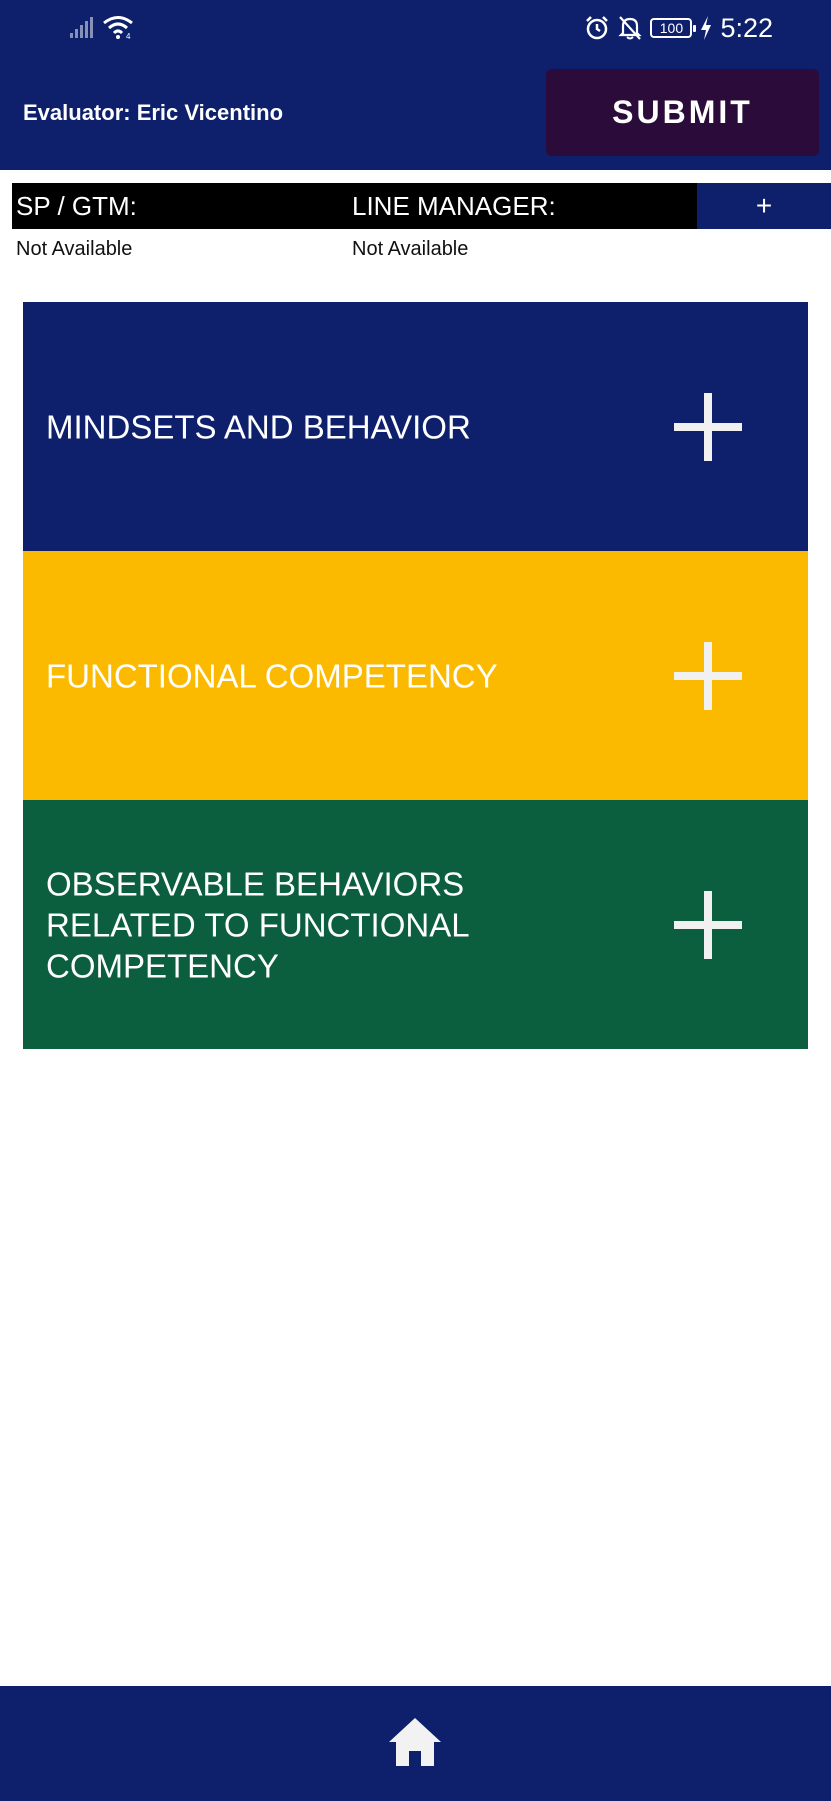  Describe the element at coordinates (128, 36) in the screenshot. I see `svg-text: 4` at that location.